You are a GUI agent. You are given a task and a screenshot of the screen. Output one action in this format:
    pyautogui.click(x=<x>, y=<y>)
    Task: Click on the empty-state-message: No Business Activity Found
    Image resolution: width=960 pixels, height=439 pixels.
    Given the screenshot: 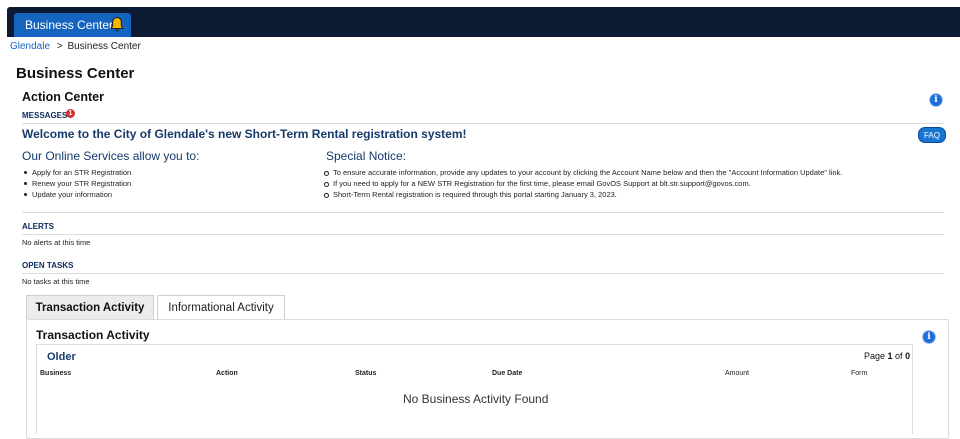 What is the action you would take?
    pyautogui.click(x=476, y=399)
    